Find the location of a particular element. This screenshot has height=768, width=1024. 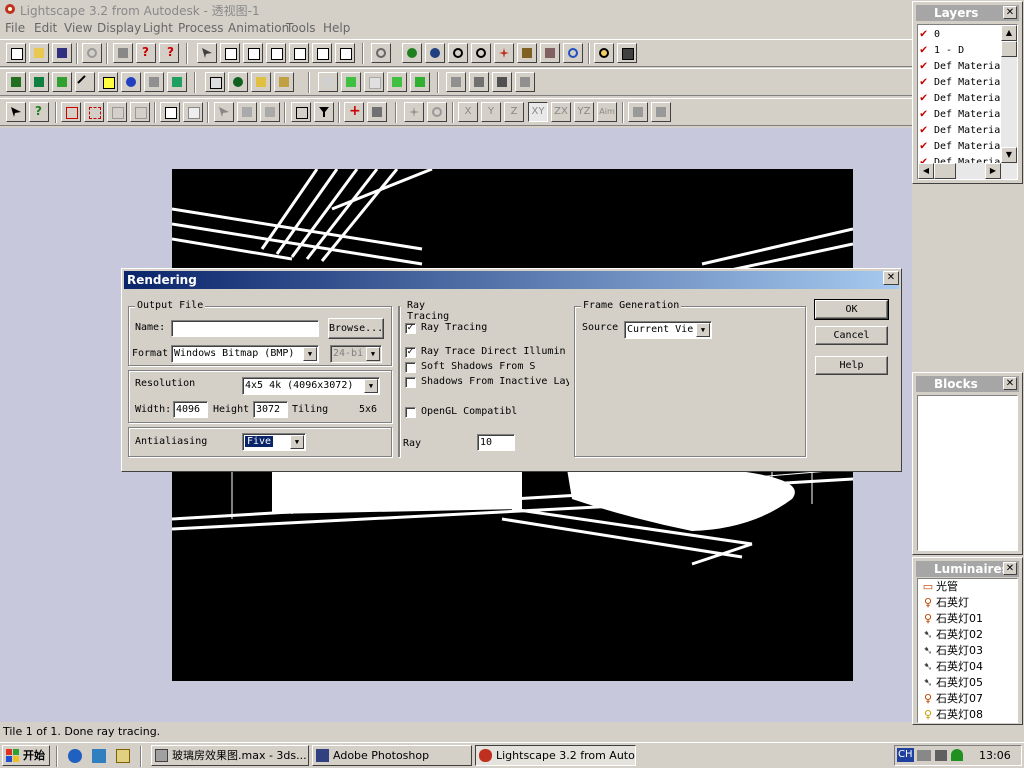

select-pointer-button is located at coordinates (207, 53).